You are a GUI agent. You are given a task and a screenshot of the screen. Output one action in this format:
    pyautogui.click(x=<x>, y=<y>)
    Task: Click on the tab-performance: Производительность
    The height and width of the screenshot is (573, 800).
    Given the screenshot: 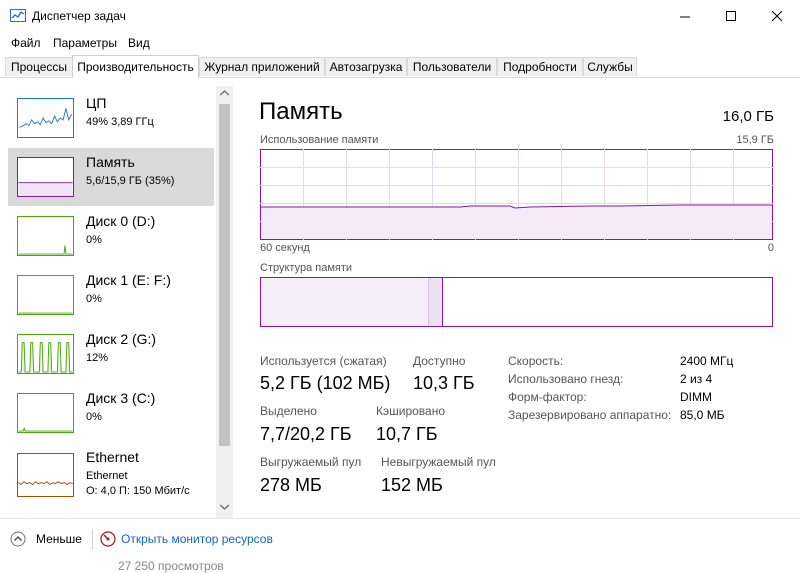 What is the action you would take?
    pyautogui.click(x=135, y=66)
    